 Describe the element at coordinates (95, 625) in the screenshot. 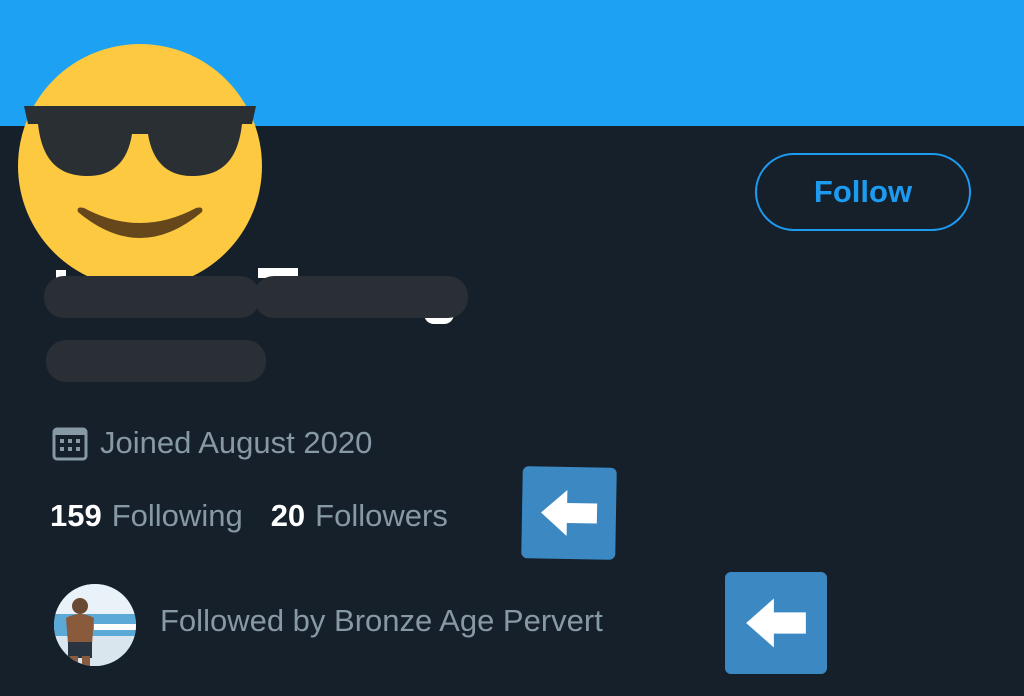

I see `follower-avatar` at that location.